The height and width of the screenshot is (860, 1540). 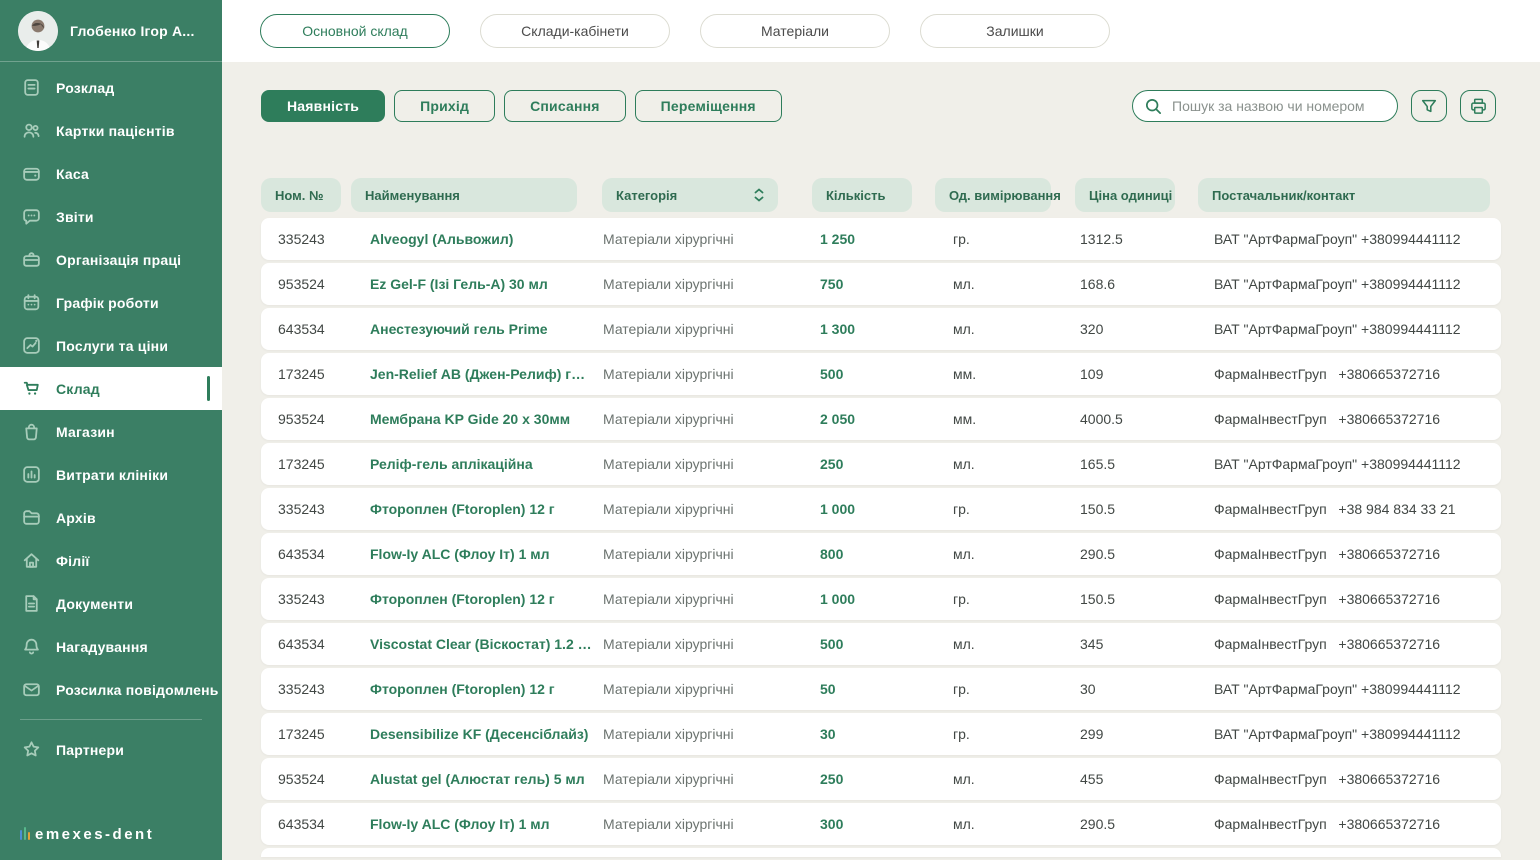 What do you see at coordinates (31, 345) in the screenshot?
I see `services-prices-icon` at bounding box center [31, 345].